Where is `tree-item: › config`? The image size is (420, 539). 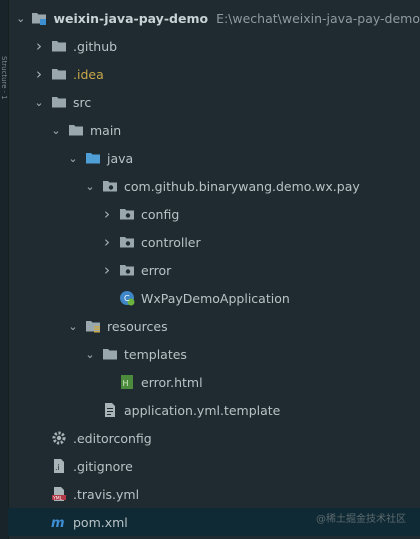
tree-item: › config is located at coordinates (214, 214).